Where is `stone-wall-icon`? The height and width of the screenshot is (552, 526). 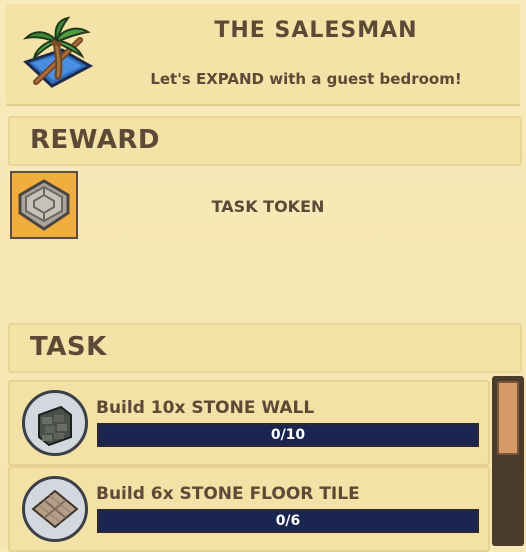 stone-wall-icon is located at coordinates (55, 423).